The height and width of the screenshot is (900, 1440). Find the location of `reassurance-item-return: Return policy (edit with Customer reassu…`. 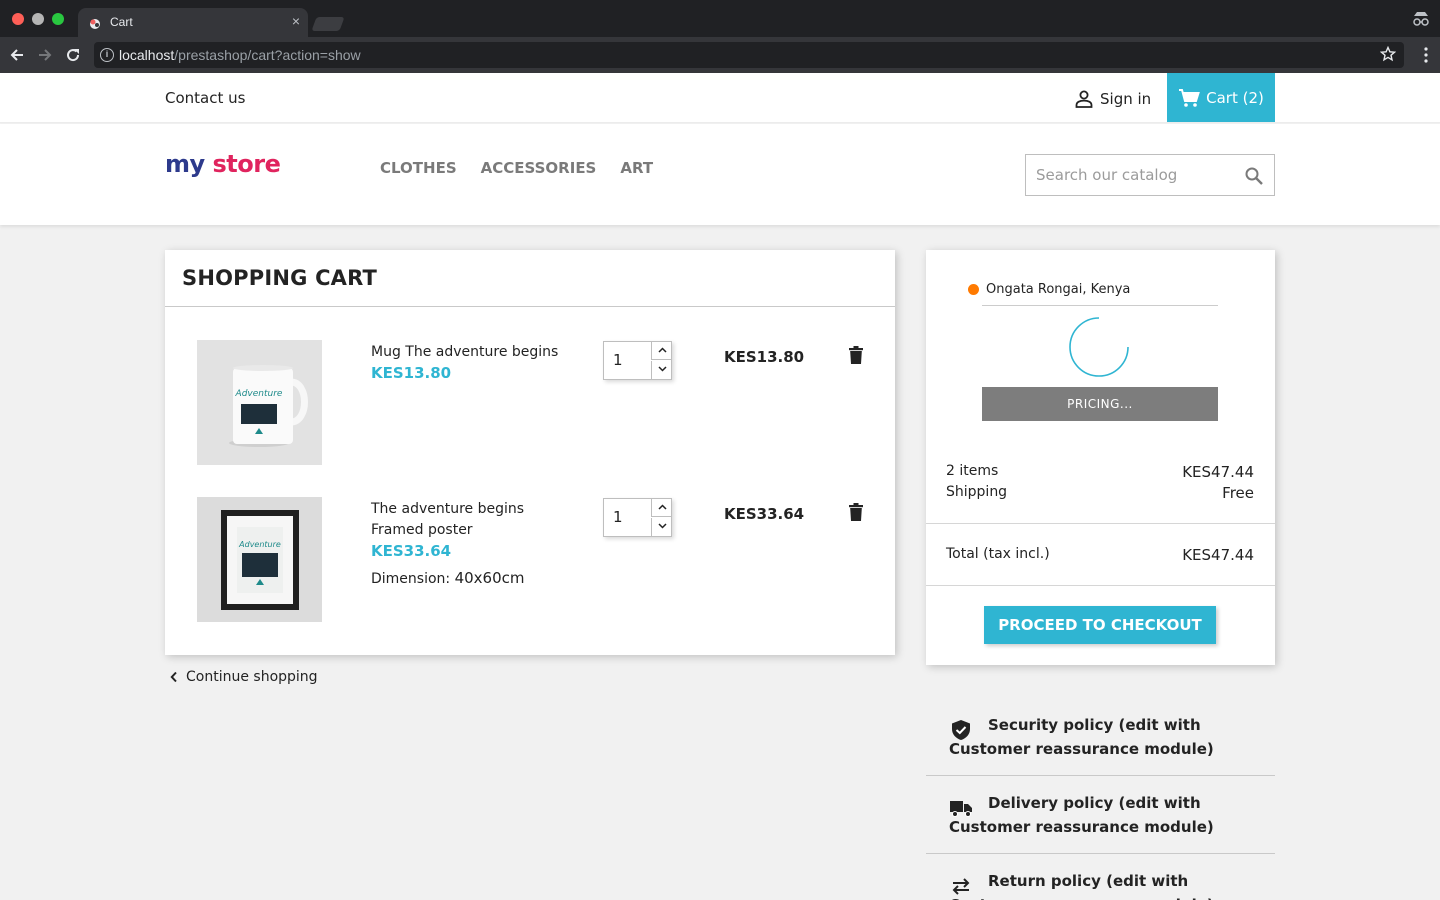

reassurance-item-return: Return policy (edit with Customer reassu… is located at coordinates (1100, 884).